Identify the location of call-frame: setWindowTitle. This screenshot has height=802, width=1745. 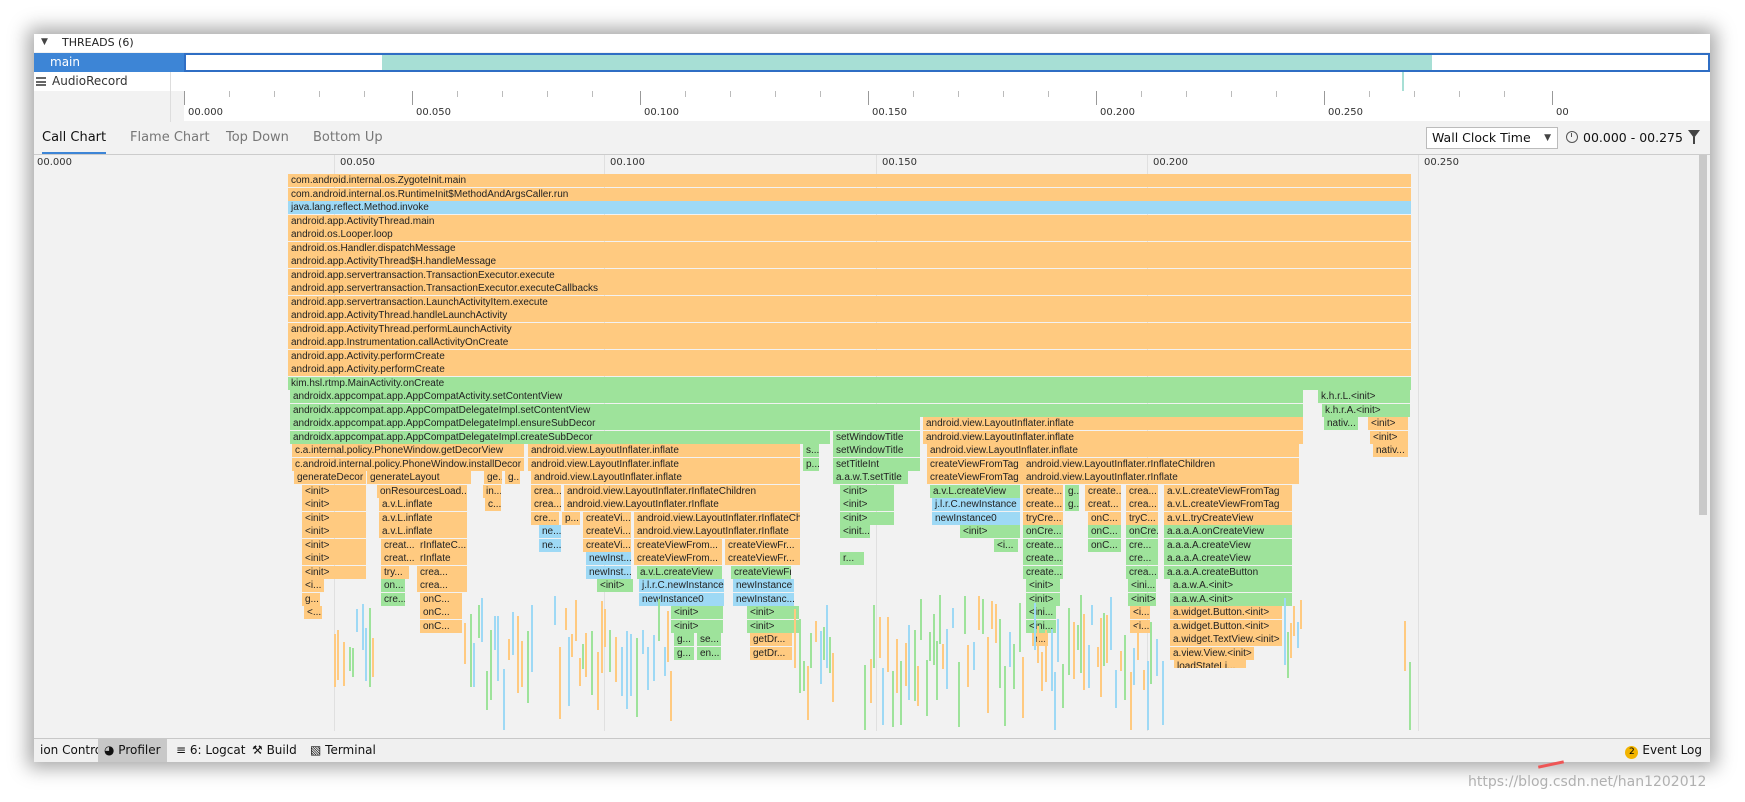
(876, 437).